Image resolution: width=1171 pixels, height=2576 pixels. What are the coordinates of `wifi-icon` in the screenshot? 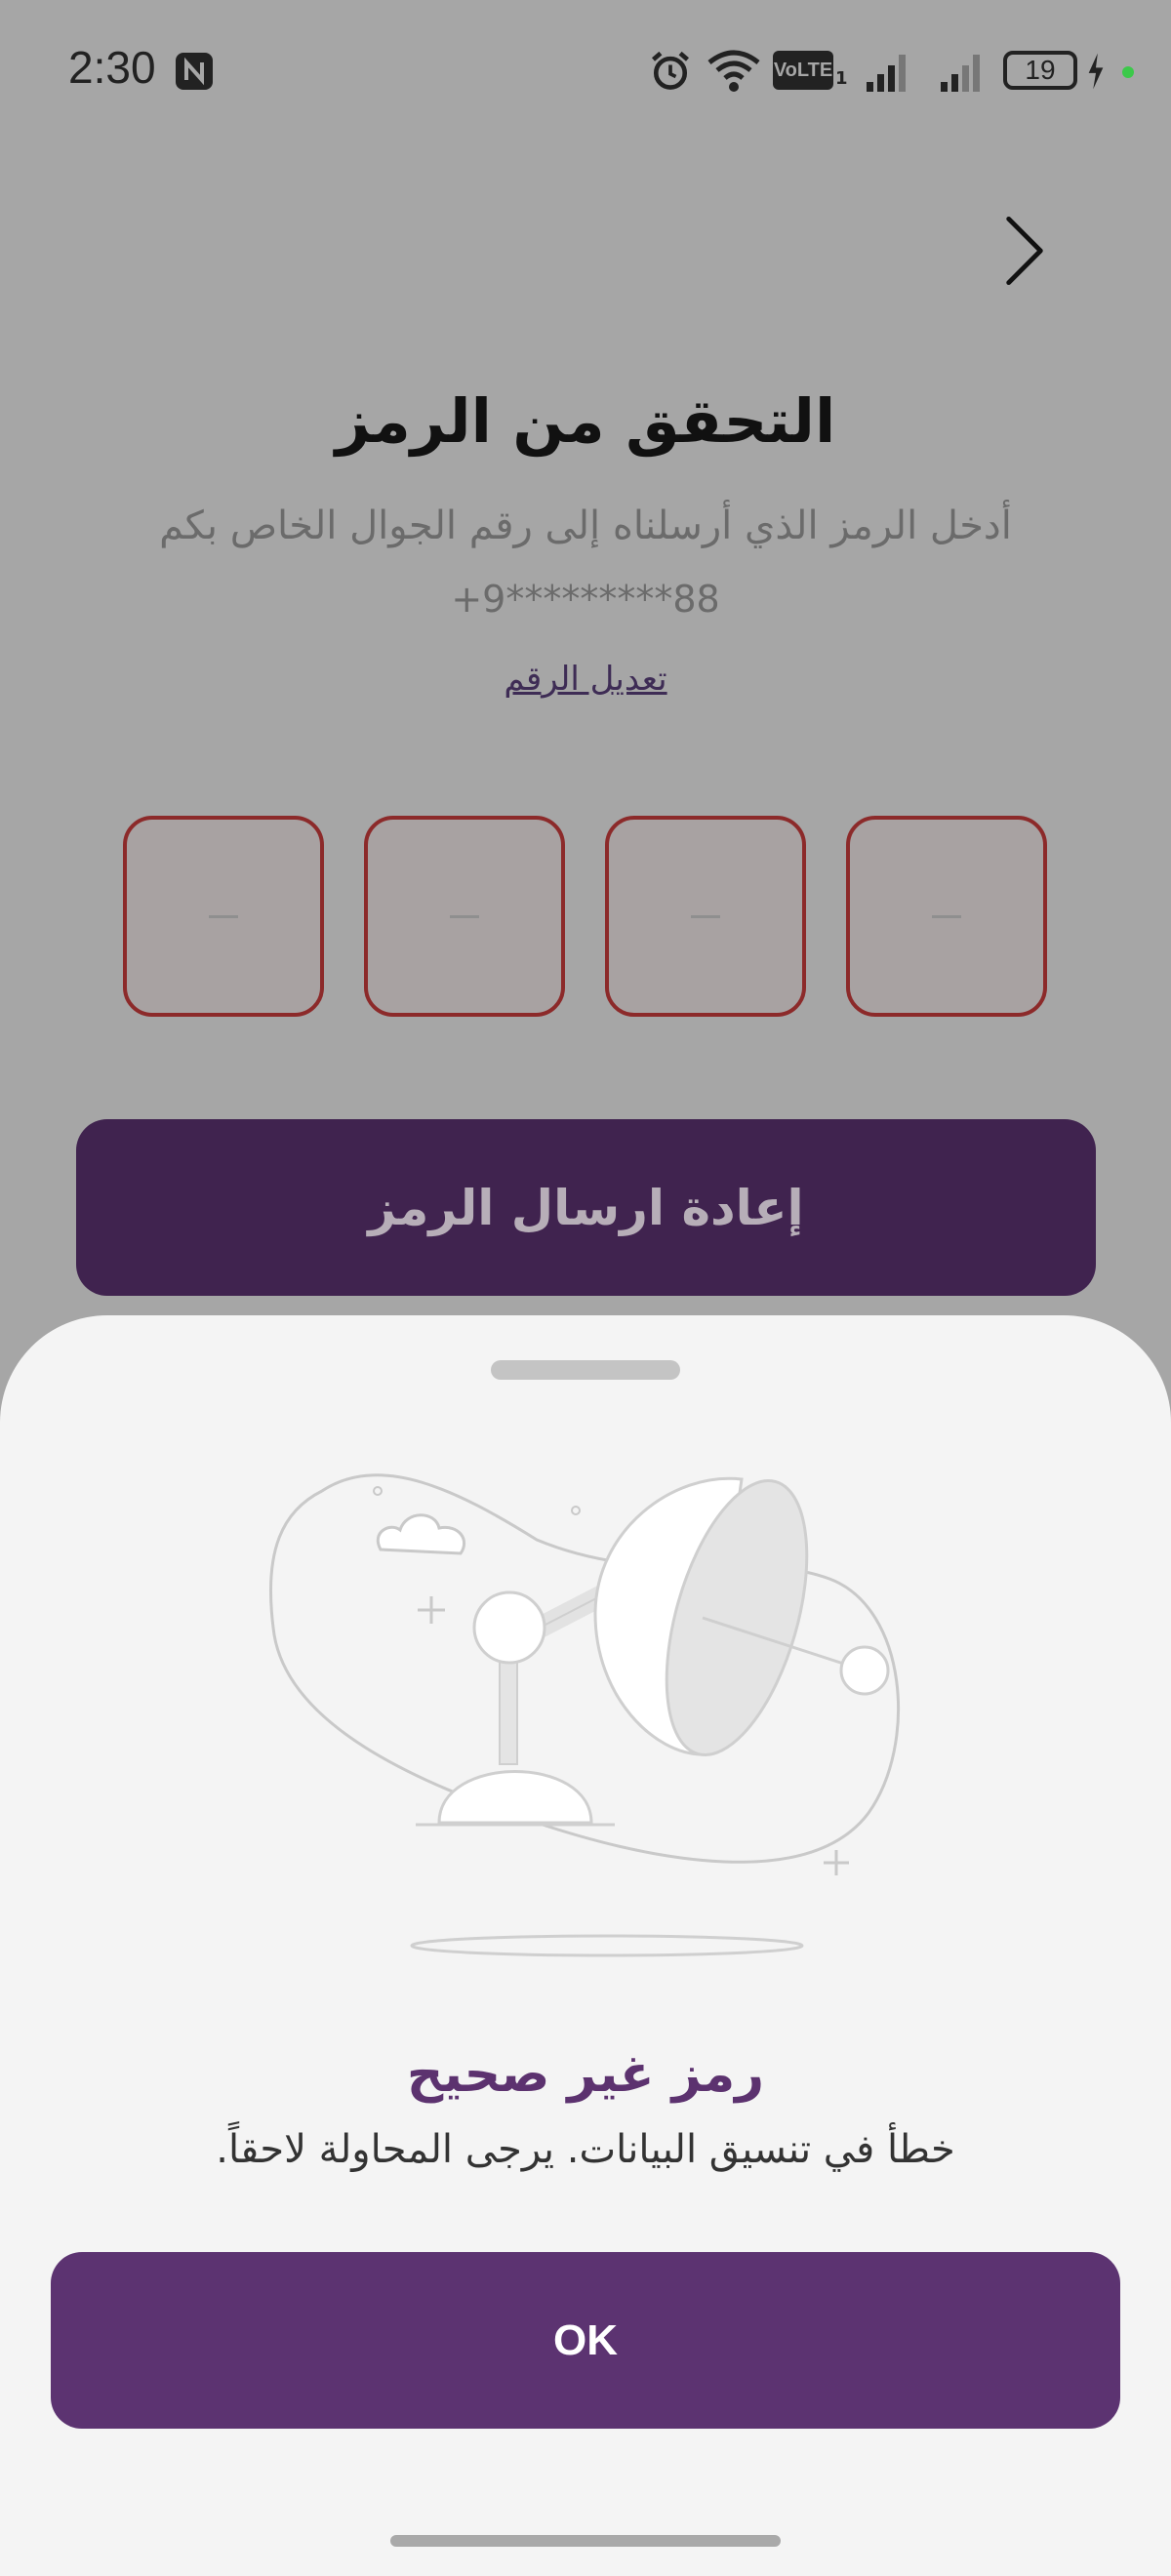 It's located at (733, 71).